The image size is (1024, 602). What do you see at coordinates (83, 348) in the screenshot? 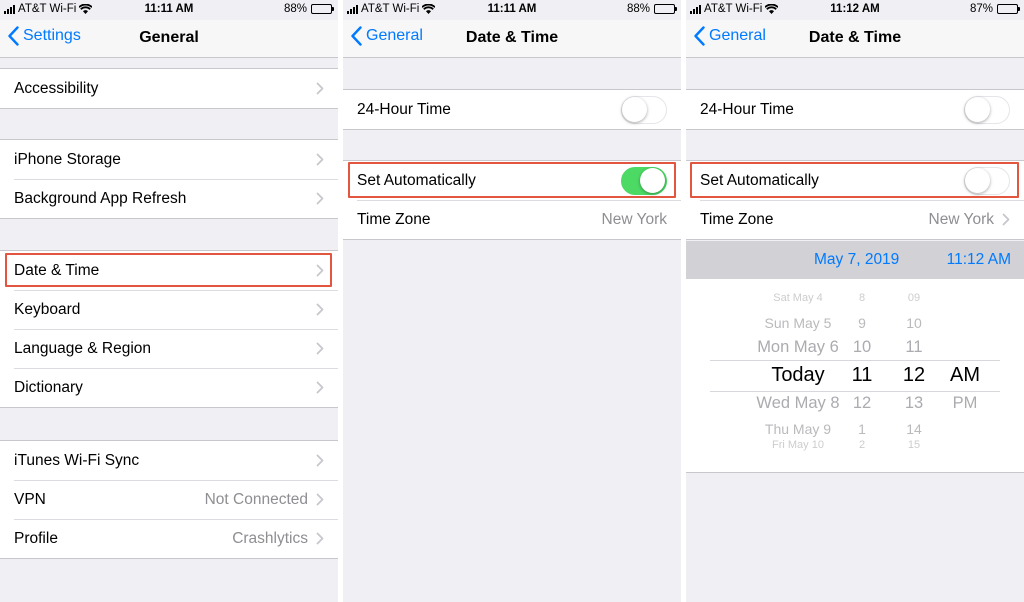
I see `settings-row-label: Language & Region` at bounding box center [83, 348].